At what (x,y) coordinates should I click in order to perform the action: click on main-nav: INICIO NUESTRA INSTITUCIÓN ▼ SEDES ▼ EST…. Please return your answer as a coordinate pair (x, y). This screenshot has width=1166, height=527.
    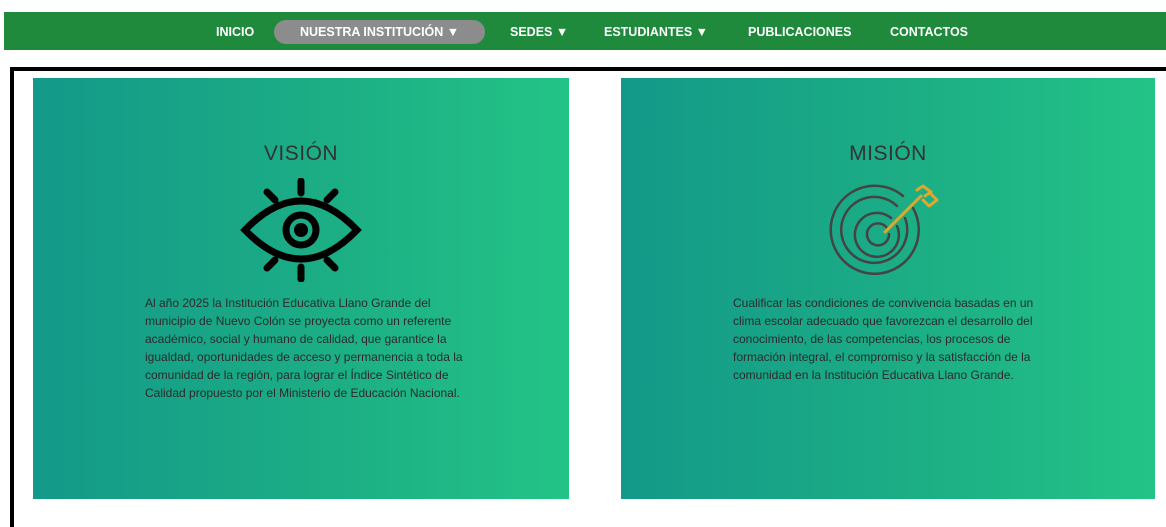
    Looking at the image, I should click on (585, 31).